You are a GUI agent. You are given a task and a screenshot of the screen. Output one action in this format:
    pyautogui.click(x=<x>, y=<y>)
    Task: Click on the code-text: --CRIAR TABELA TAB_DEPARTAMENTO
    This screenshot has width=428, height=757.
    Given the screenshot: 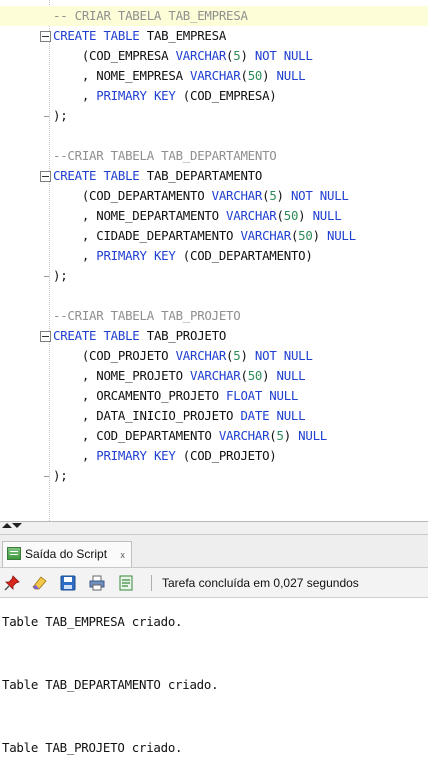 What is the action you would take?
    pyautogui.click(x=165, y=156)
    